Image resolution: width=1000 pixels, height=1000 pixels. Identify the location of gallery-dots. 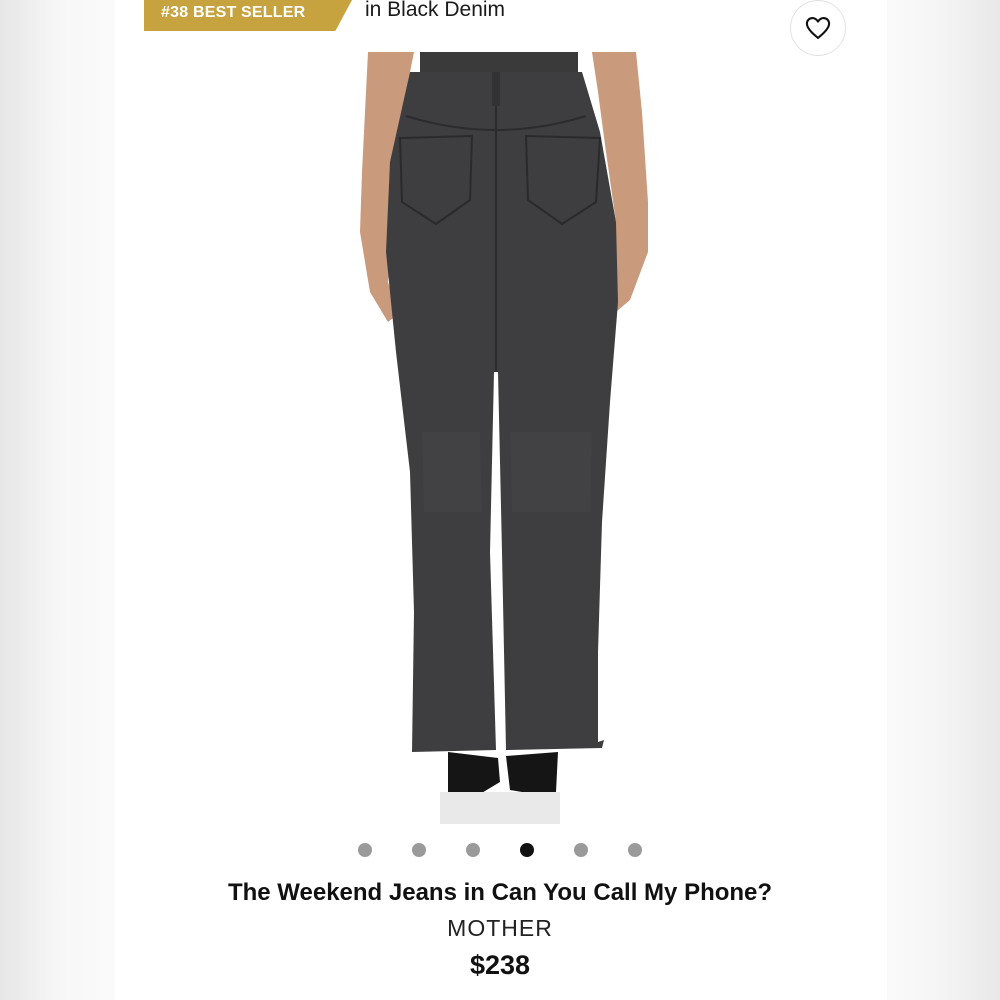
(500, 851).